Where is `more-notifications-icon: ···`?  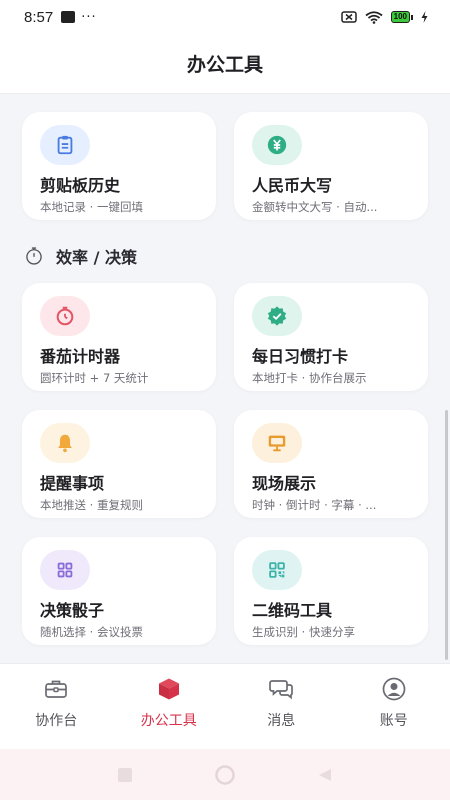
more-notifications-icon: ··· is located at coordinates (89, 17).